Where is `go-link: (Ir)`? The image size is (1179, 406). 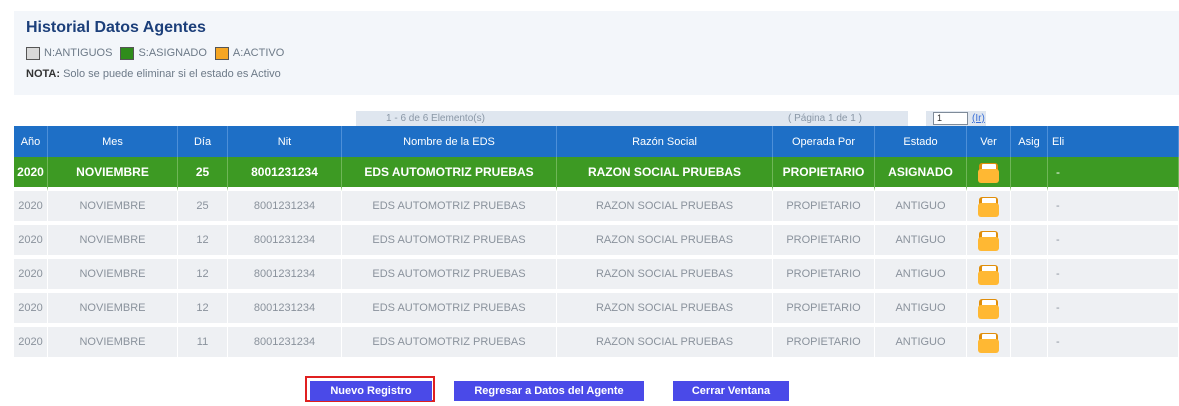
go-link: (Ir) is located at coordinates (978, 118).